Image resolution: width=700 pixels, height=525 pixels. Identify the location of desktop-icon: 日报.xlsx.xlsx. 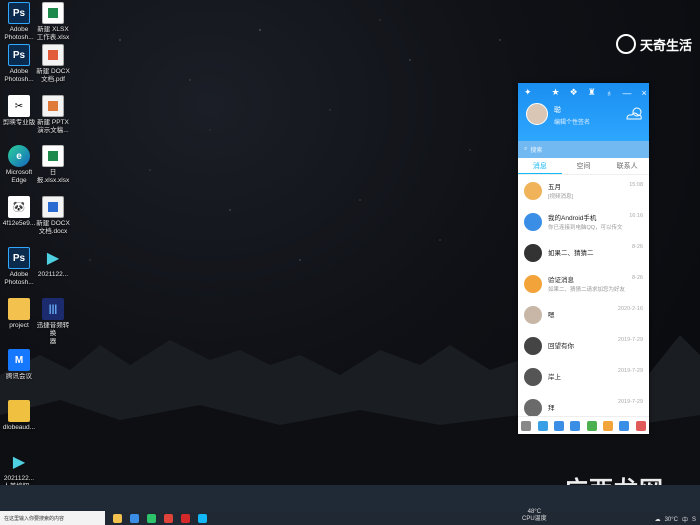
(53, 165).